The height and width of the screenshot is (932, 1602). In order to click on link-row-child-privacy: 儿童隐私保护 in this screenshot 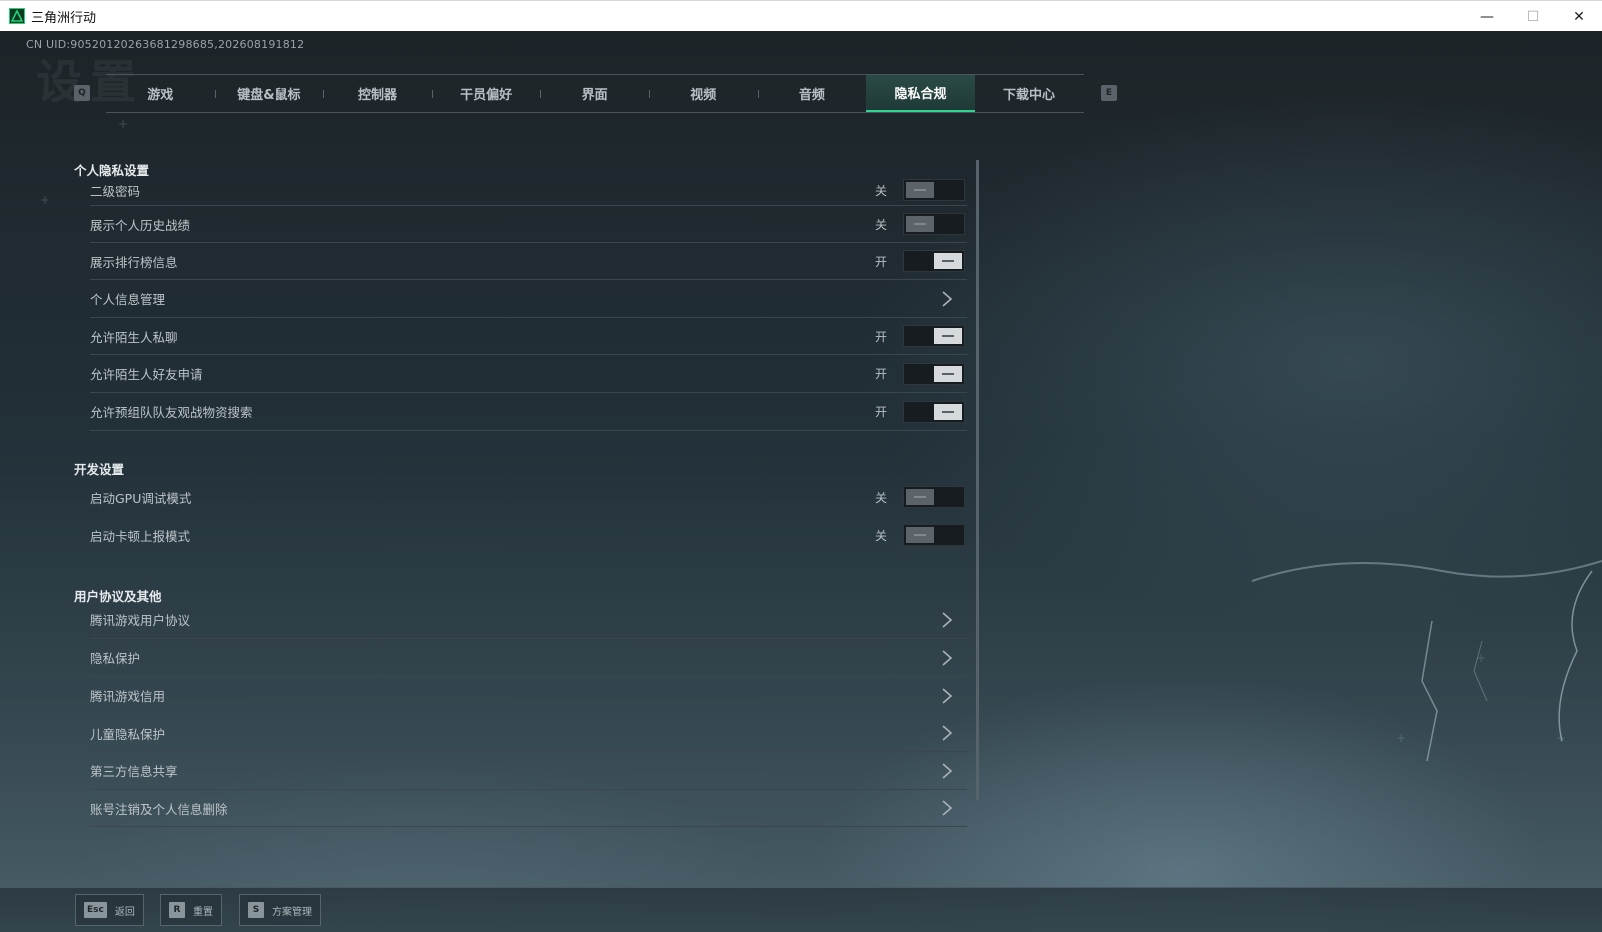, I will do `click(528, 733)`.